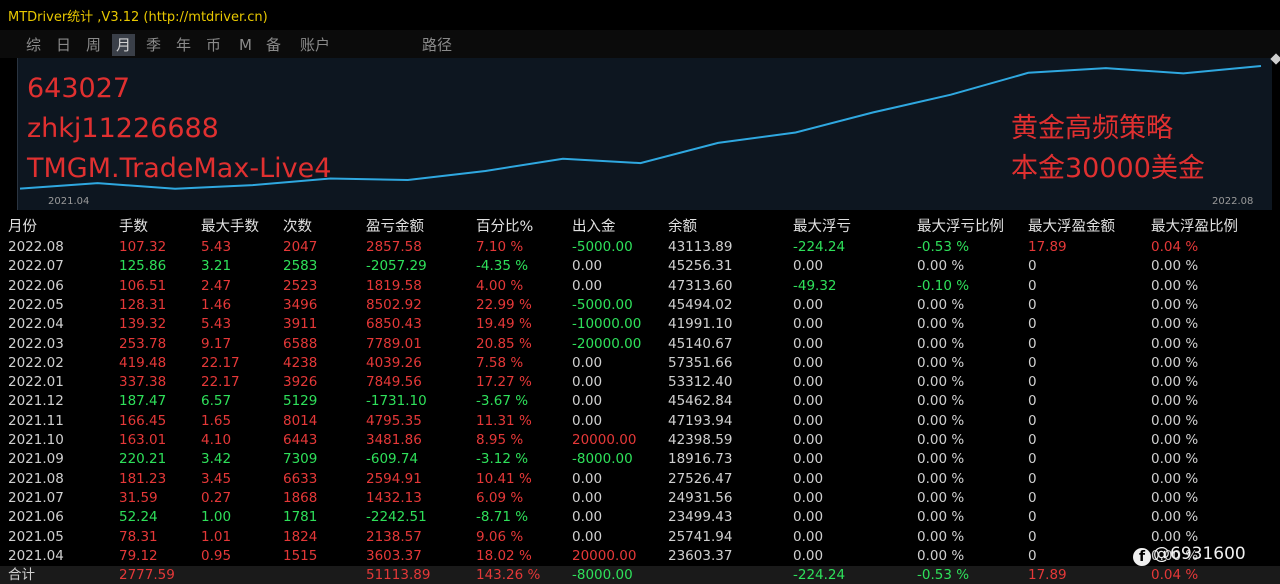 The image size is (1280, 584). I want to click on table-cell: 42398.59, so click(700, 440).